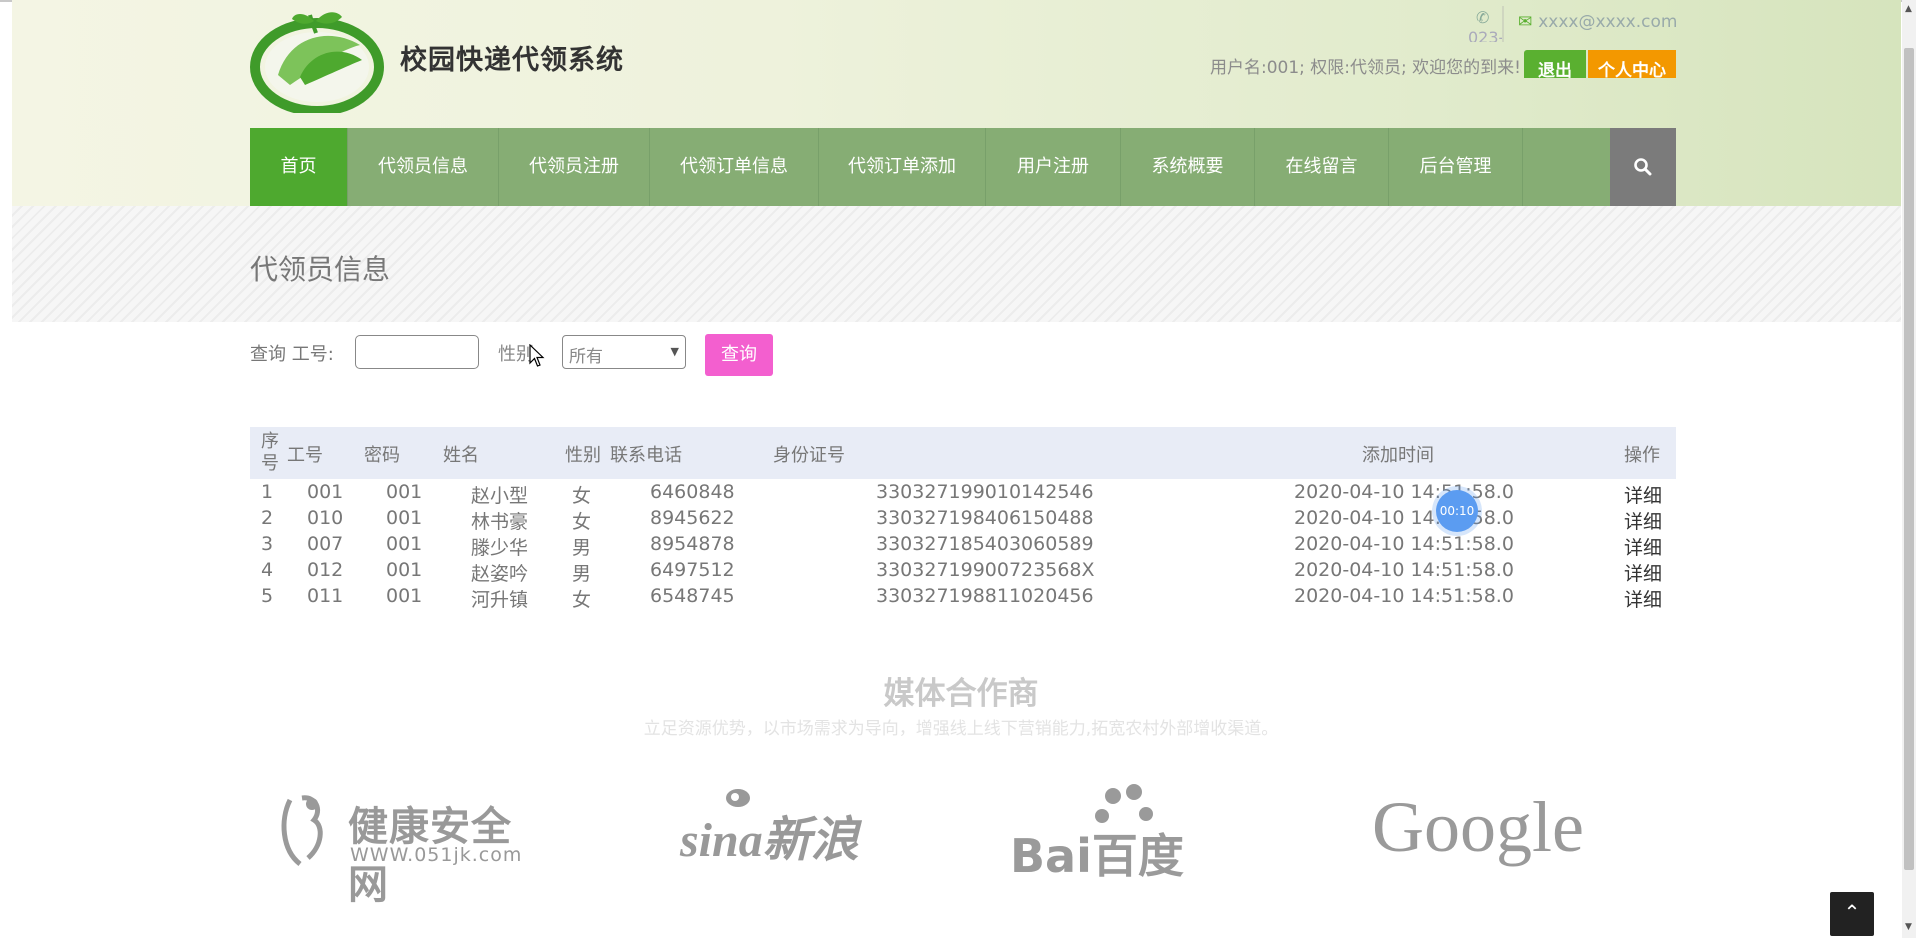  What do you see at coordinates (461, 455) in the screenshot?
I see `header-name: 姓名` at bounding box center [461, 455].